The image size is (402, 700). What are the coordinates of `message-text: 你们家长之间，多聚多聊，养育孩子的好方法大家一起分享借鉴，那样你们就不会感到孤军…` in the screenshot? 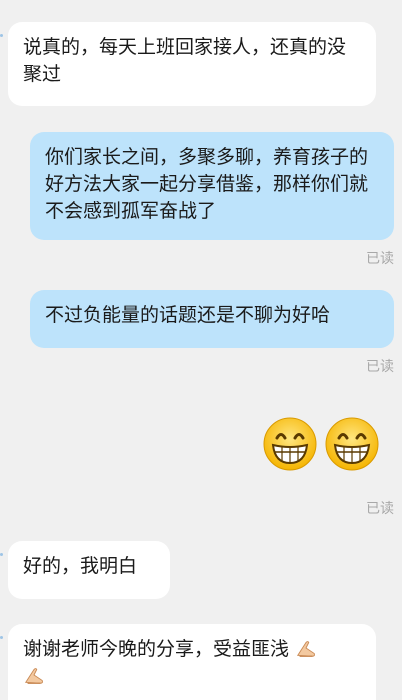 It's located at (207, 184).